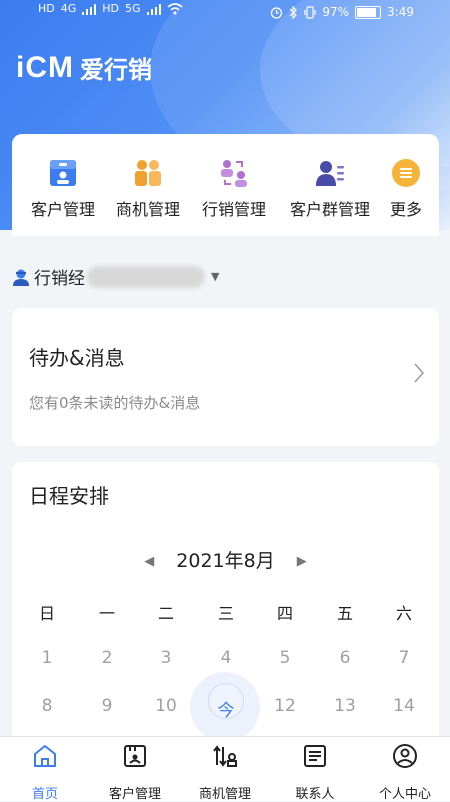 This screenshot has width=450, height=802. I want to click on app-logo: iCM 爱行销, so click(84, 67).